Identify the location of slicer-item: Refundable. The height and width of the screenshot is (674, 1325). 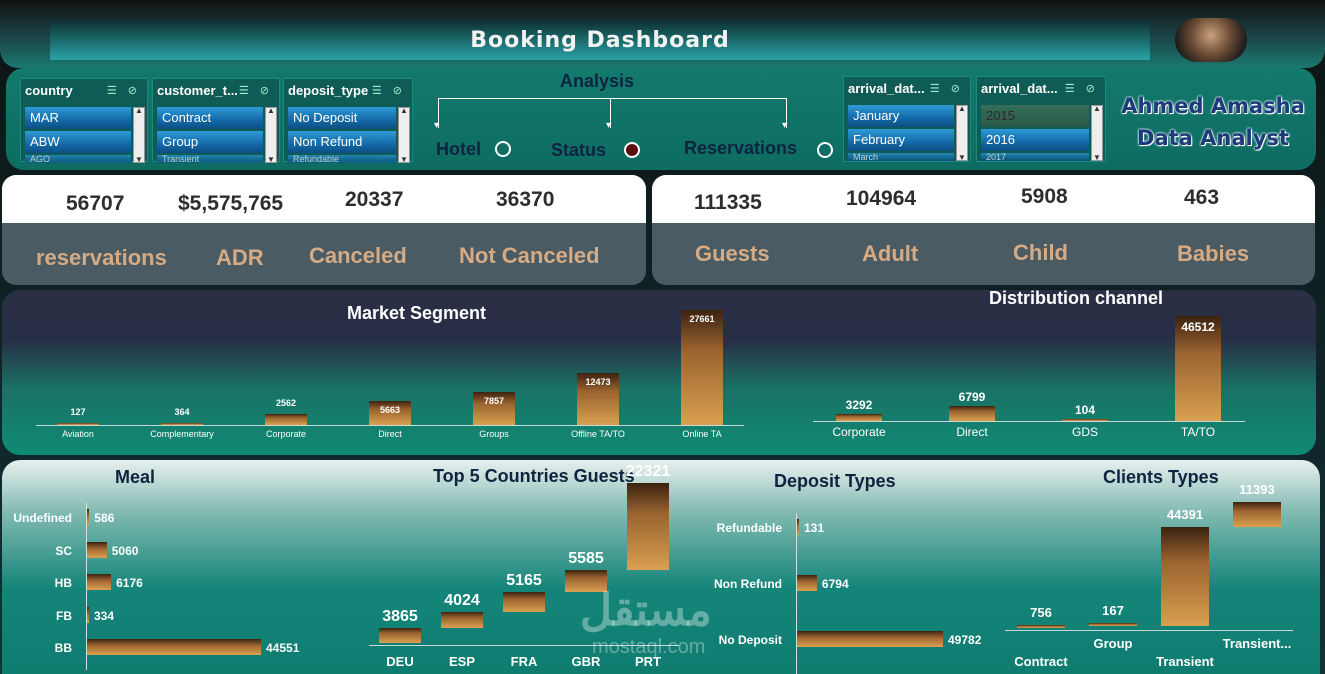
(342, 159).